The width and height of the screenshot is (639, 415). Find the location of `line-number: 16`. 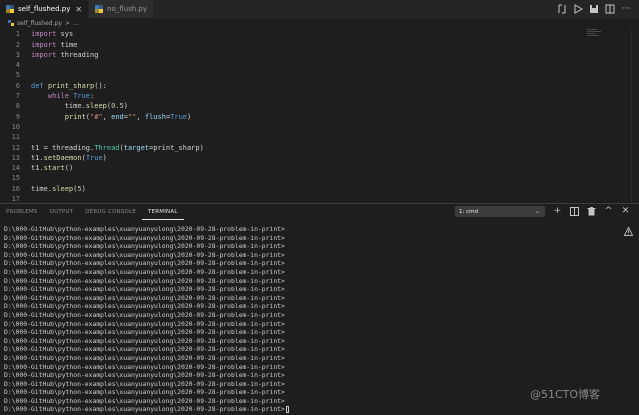

line-number: 16 is located at coordinates (15, 188).